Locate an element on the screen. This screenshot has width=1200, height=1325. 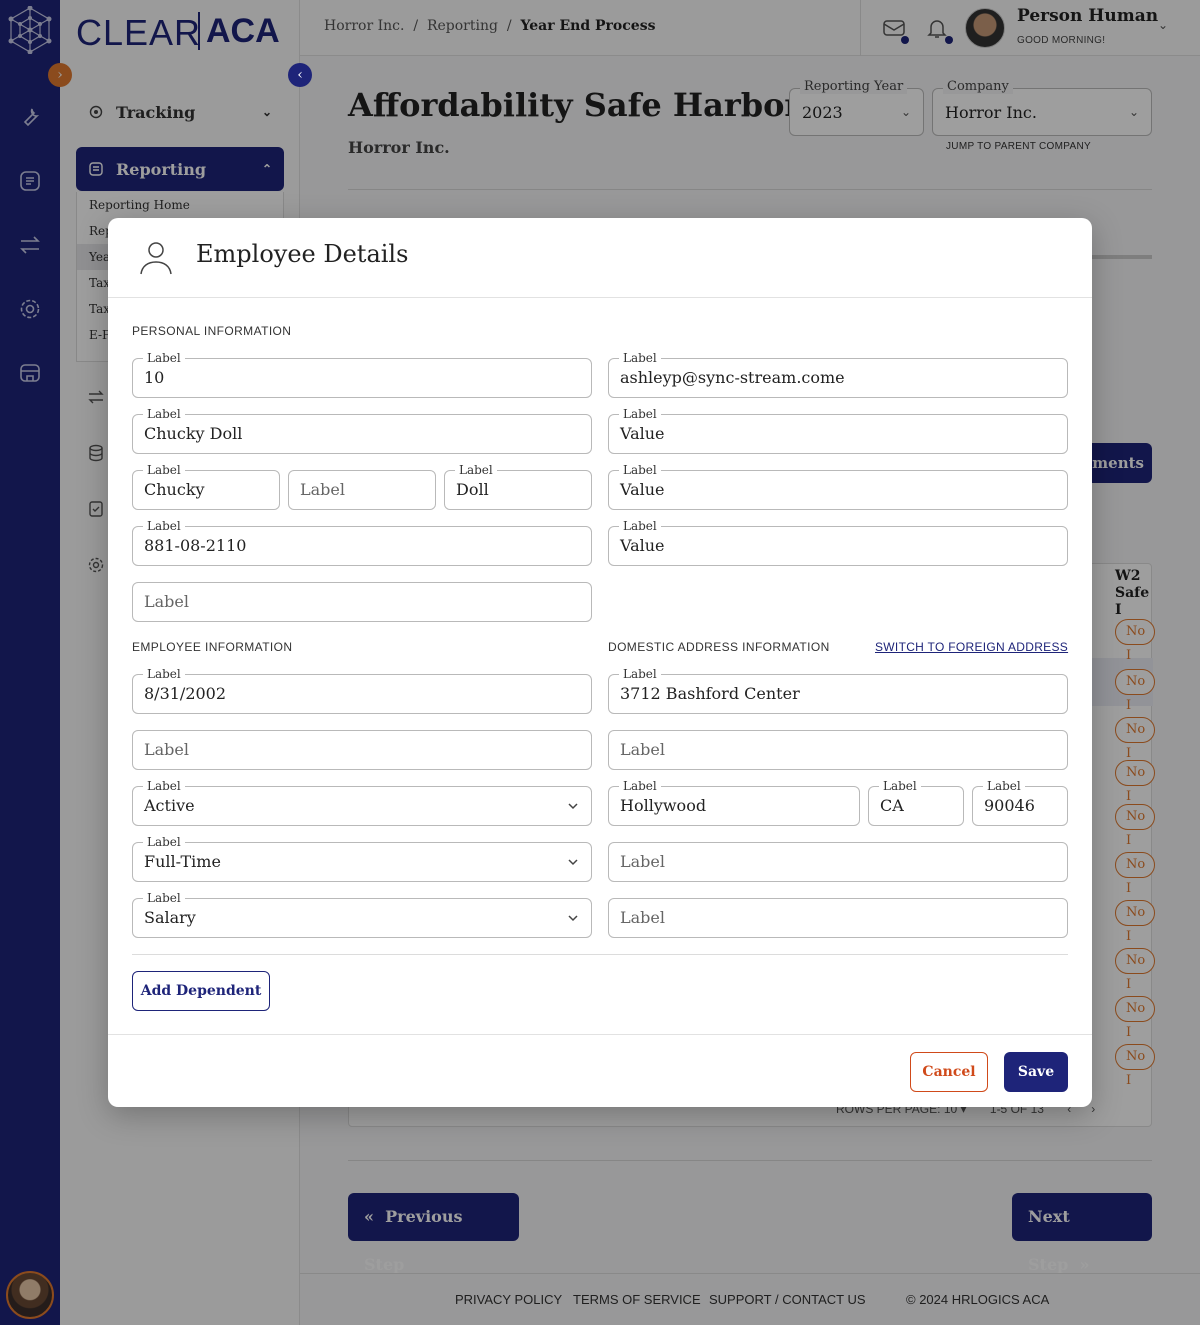
field-value: CA is located at coordinates (892, 805).